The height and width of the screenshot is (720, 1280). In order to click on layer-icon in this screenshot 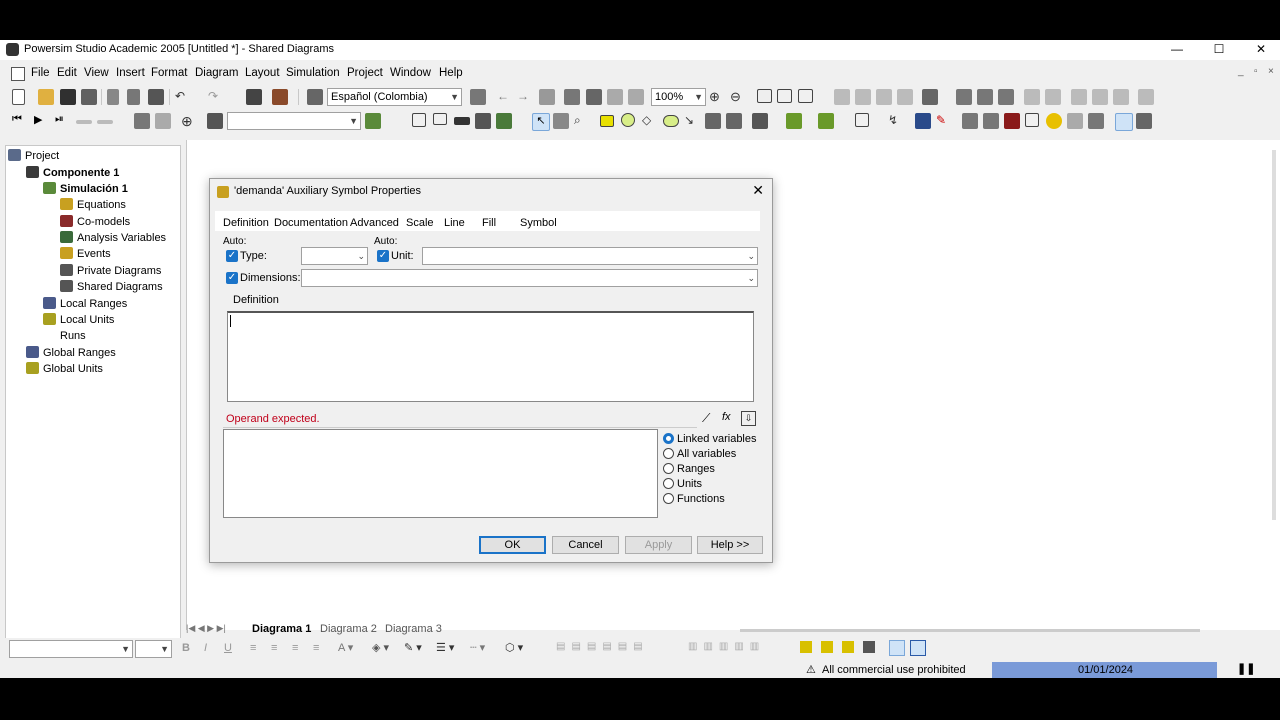, I will do `click(964, 97)`.